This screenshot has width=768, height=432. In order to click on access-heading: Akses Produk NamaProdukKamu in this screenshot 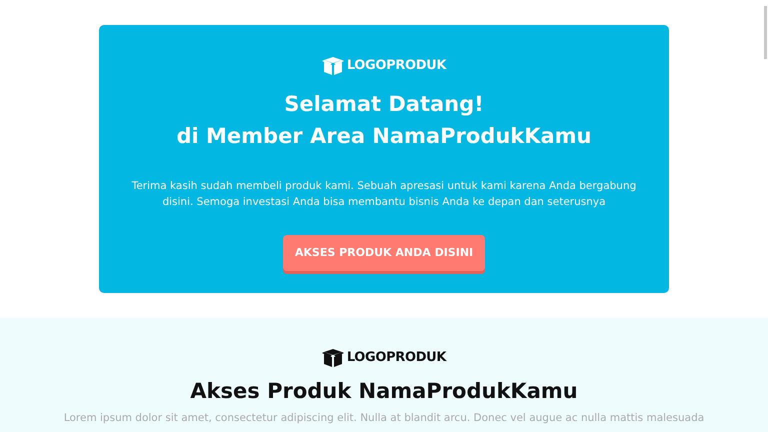, I will do `click(384, 391)`.